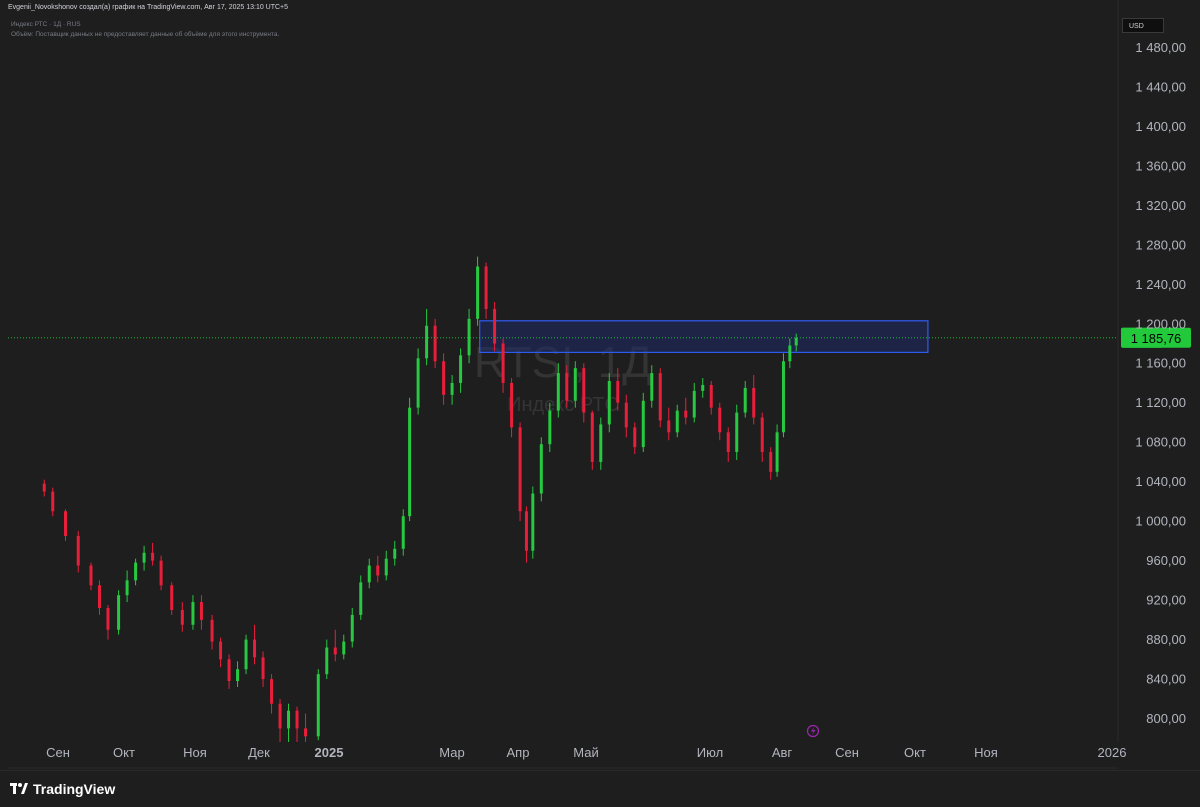 The width and height of the screenshot is (1200, 807). I want to click on currency-badge: USD, so click(1143, 25).